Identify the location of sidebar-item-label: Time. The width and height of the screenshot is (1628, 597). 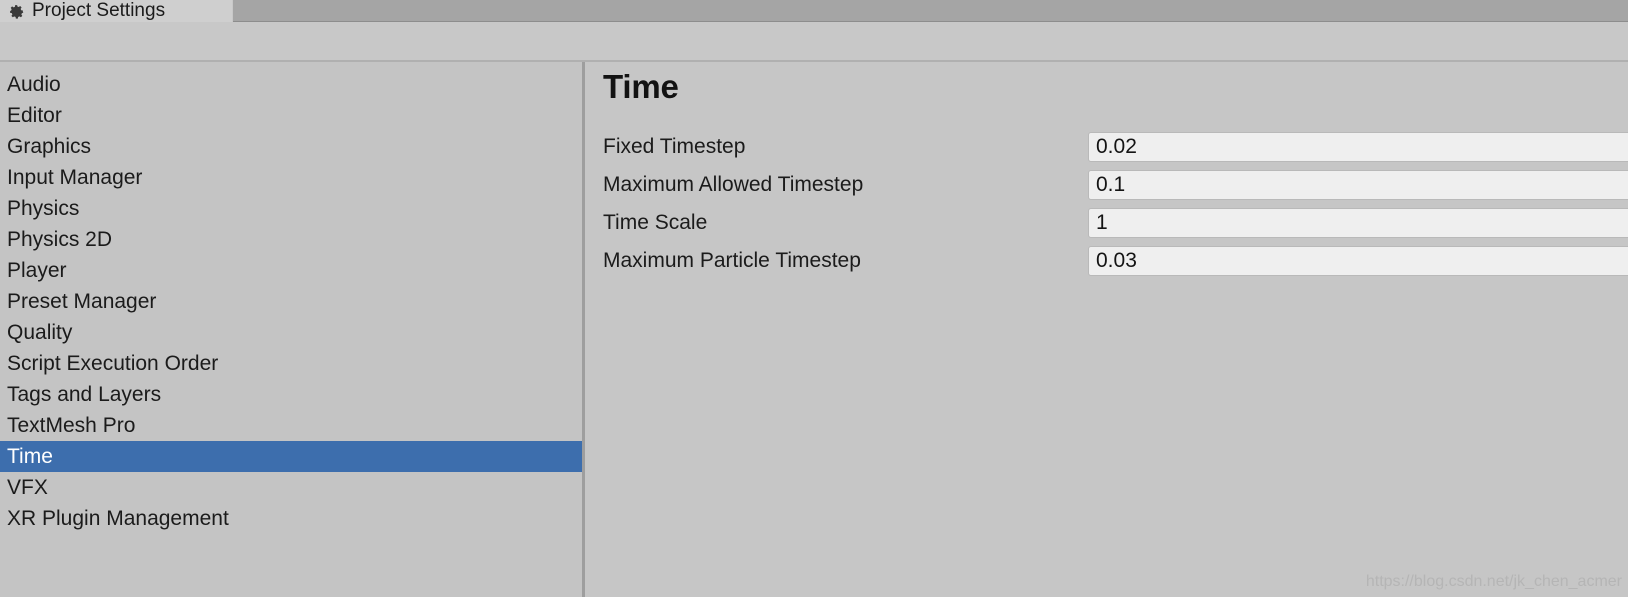
(30, 456).